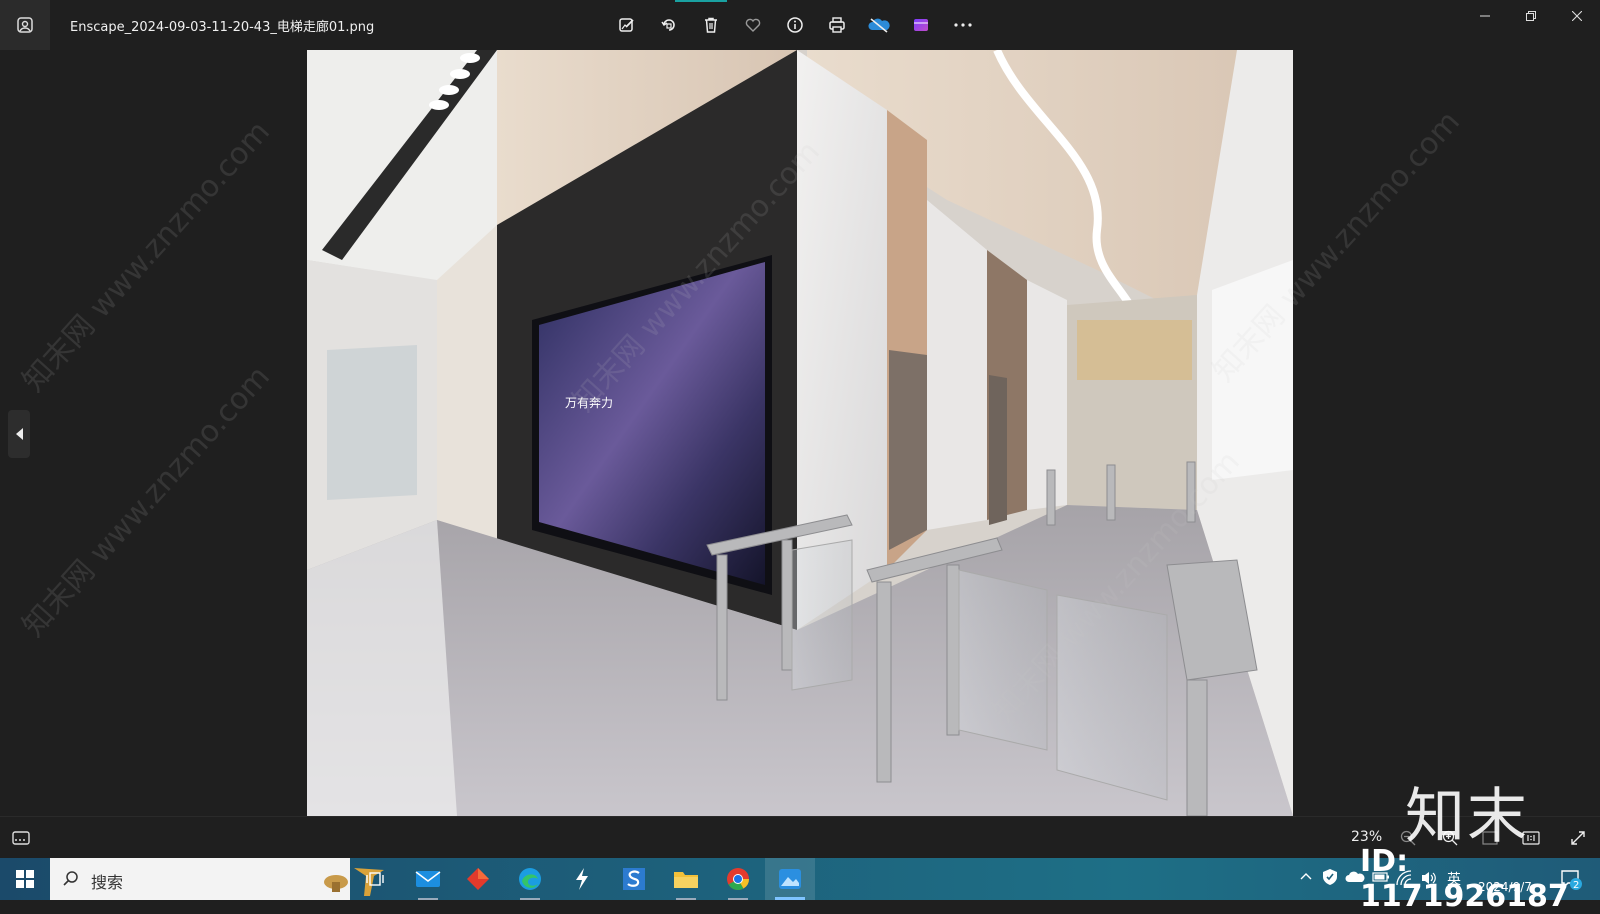 This screenshot has width=1600, height=914. What do you see at coordinates (146, 501) in the screenshot?
I see `watermark-diagonal-2: 知末网 www.znzmo.com` at bounding box center [146, 501].